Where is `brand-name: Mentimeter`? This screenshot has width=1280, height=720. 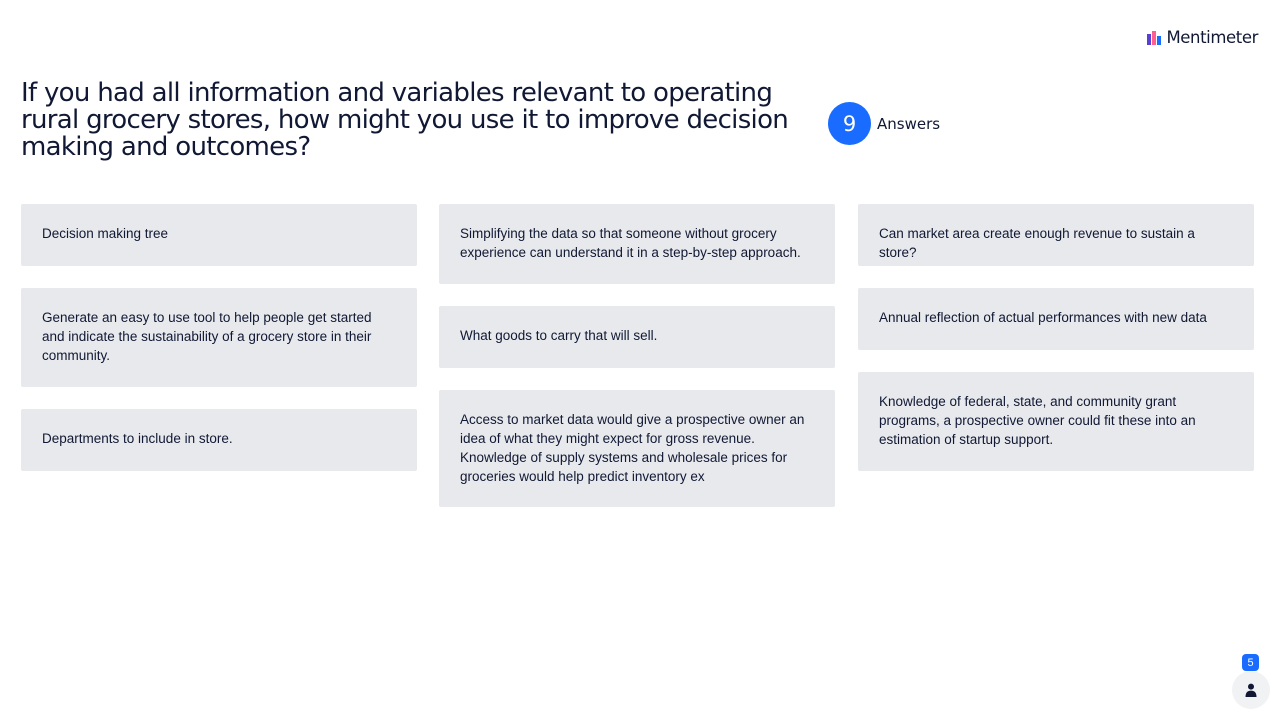 brand-name: Mentimeter is located at coordinates (1212, 37).